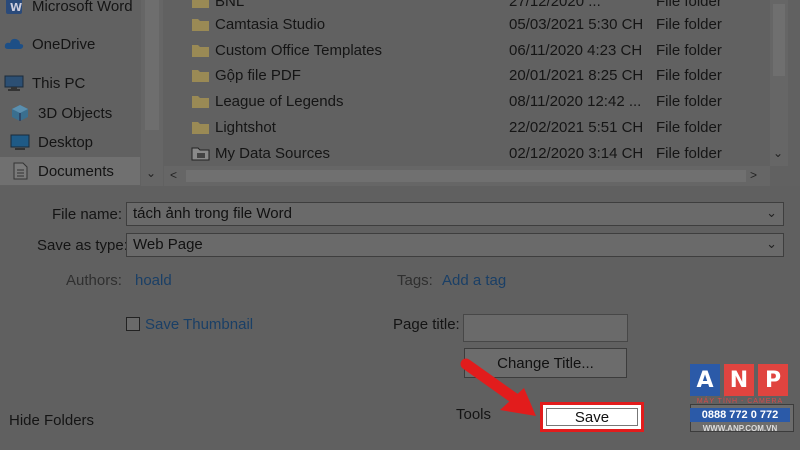  Describe the element at coordinates (87, 214) in the screenshot. I see `file-name-label: File name:` at that location.